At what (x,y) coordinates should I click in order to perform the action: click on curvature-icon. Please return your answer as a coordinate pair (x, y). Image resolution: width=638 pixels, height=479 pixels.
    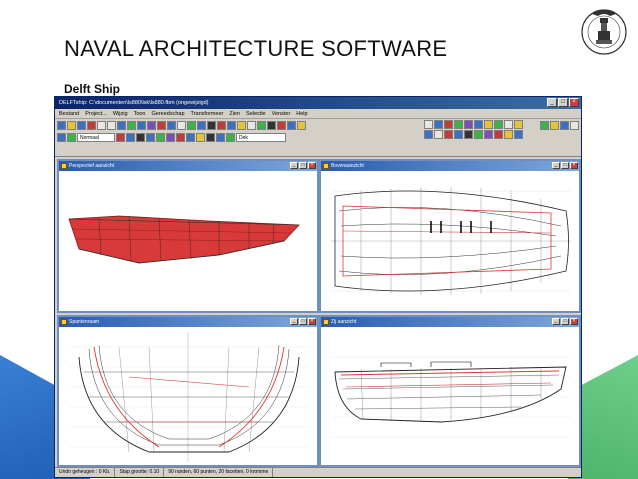
    Looking at the image, I should click on (181, 125).